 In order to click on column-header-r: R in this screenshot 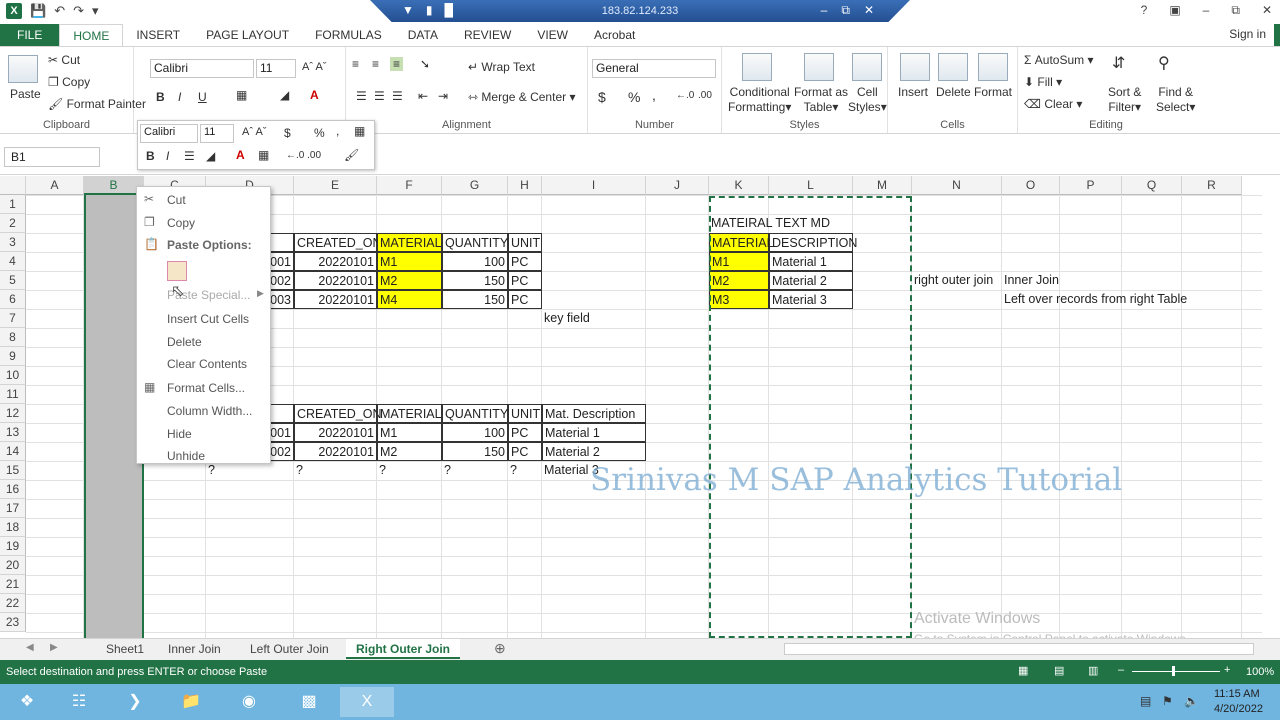, I will do `click(1212, 185)`.